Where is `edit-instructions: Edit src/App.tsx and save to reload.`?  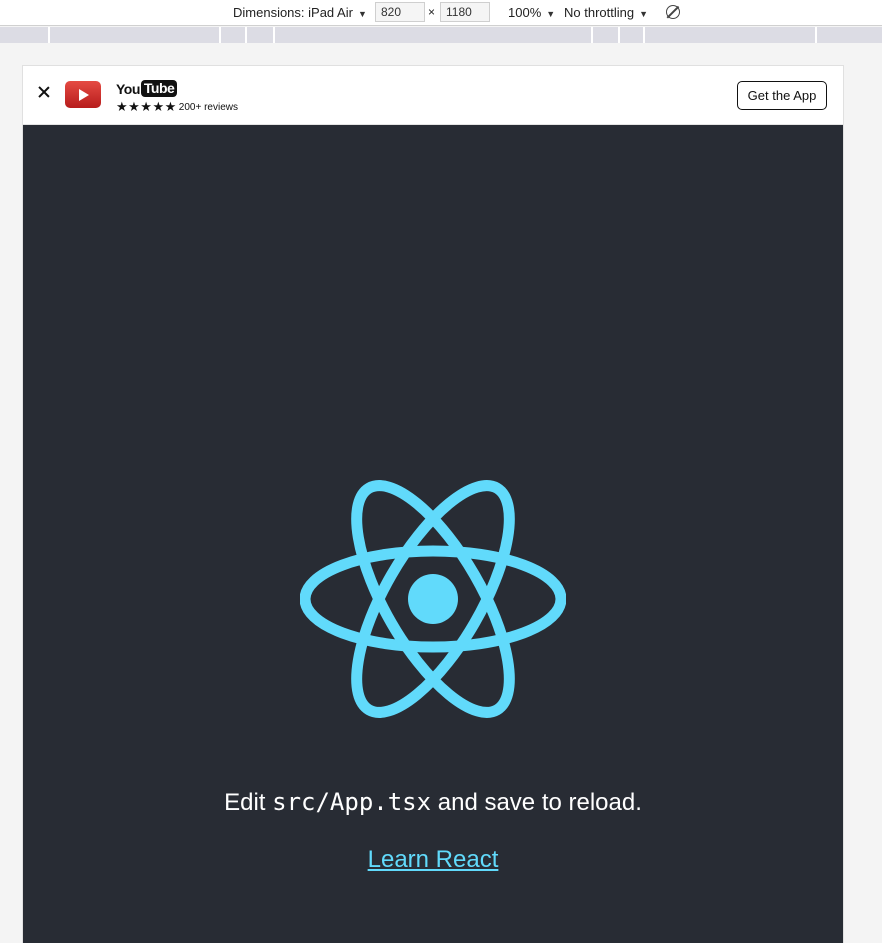 edit-instructions: Edit src/App.tsx and save to reload. is located at coordinates (433, 802).